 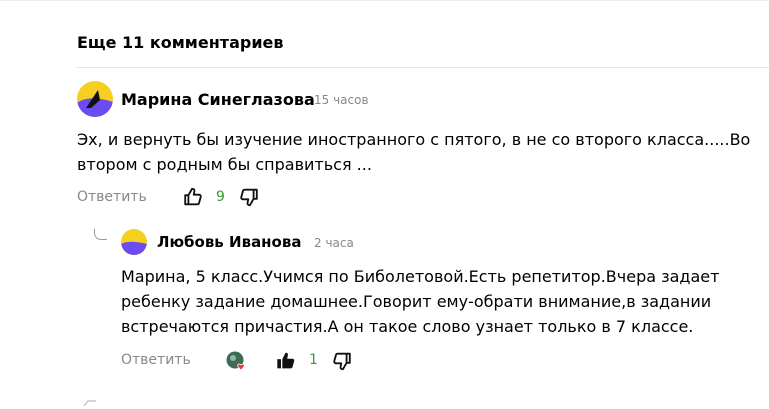 I want to click on top-divider, so click(x=384, y=0).